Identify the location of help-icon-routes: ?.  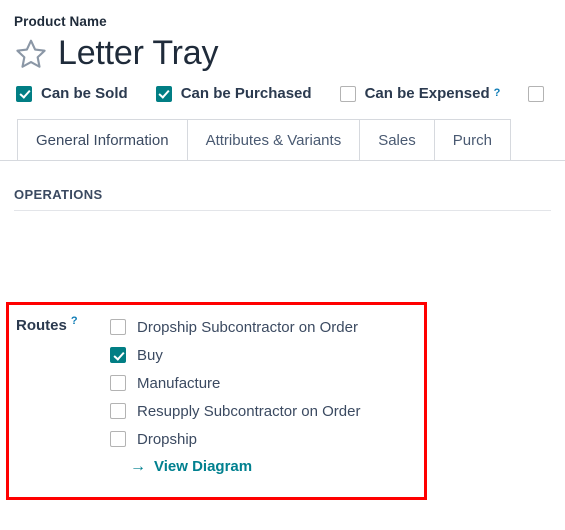
(74, 321).